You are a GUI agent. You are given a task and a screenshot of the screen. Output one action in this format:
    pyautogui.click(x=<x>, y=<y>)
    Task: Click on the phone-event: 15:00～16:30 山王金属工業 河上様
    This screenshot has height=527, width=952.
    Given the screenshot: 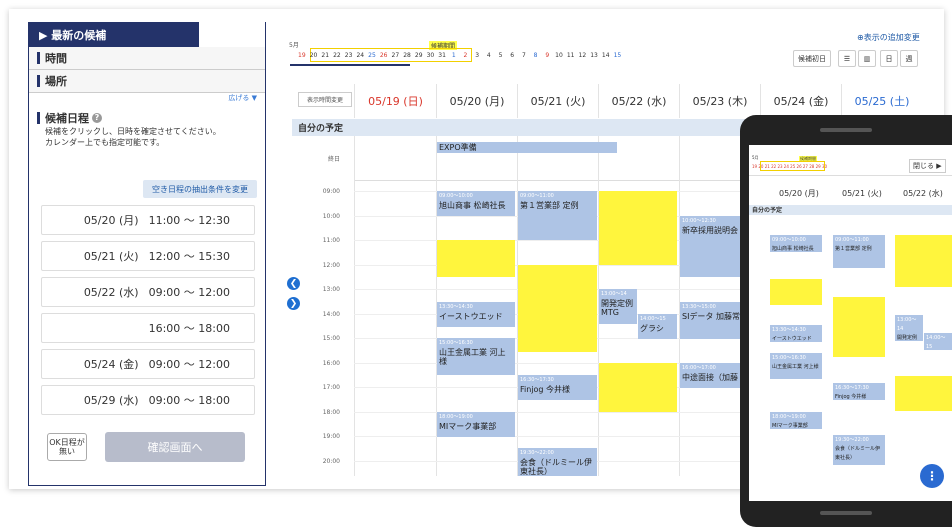 What is the action you would take?
    pyautogui.click(x=796, y=366)
    